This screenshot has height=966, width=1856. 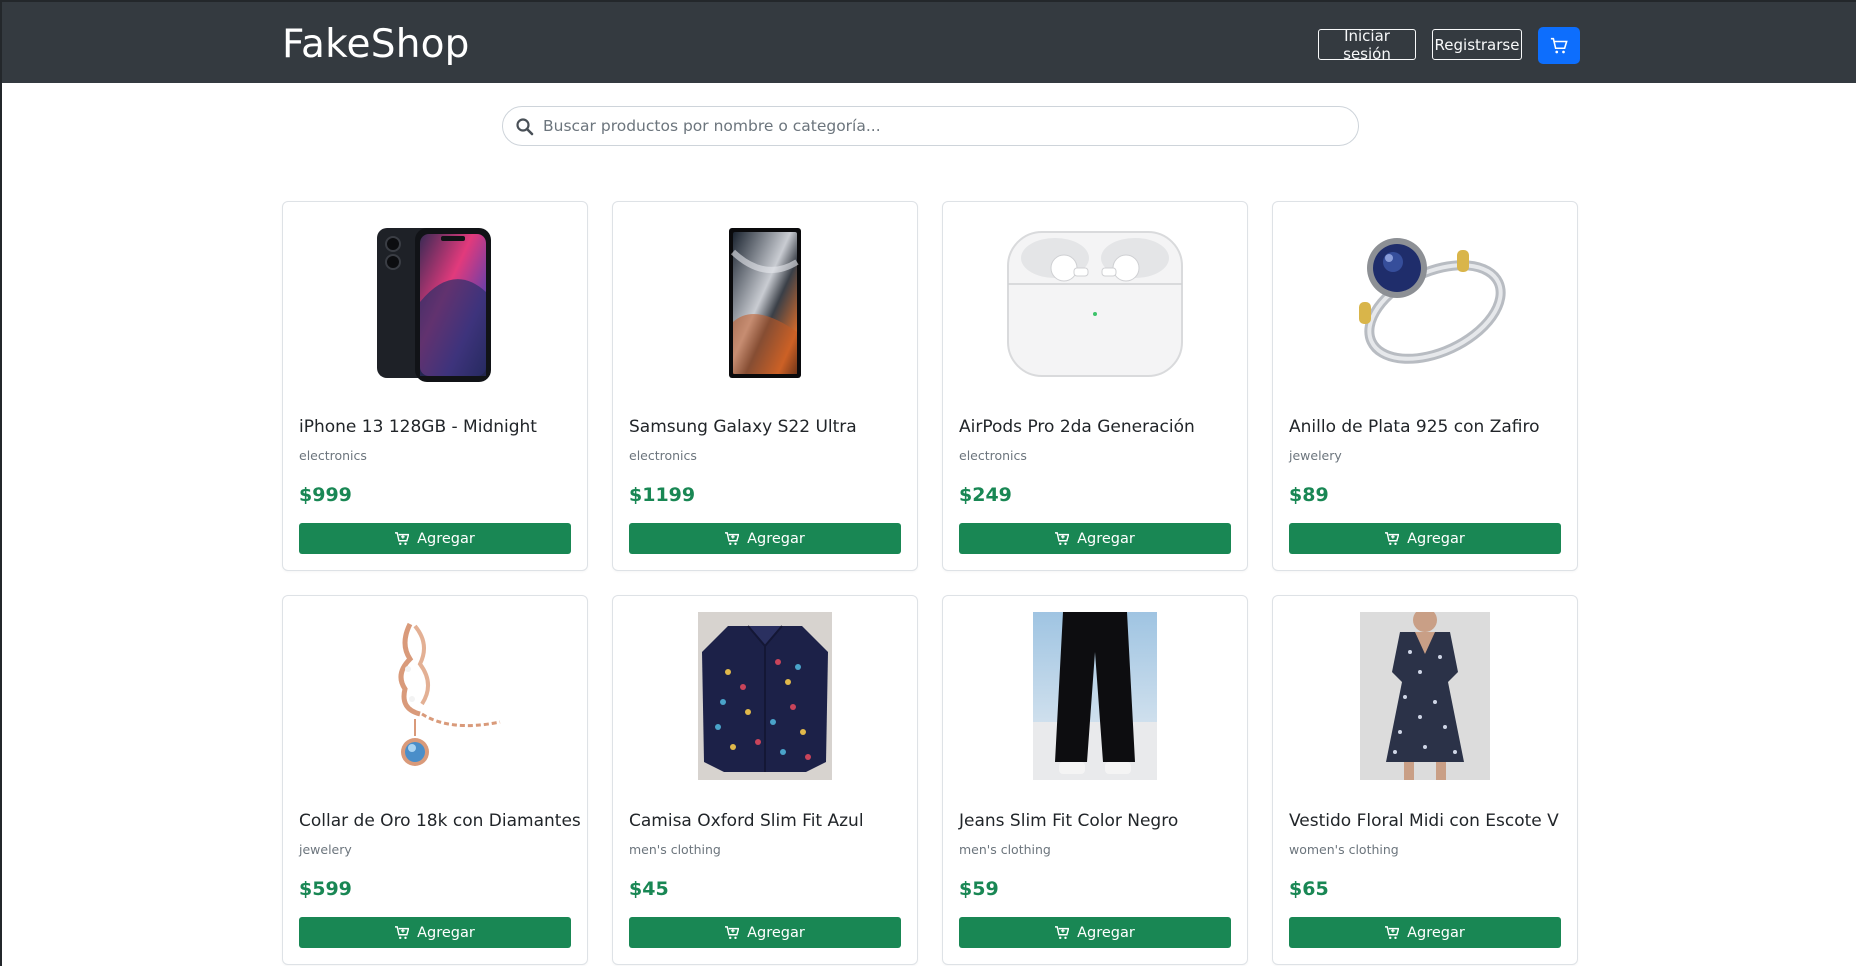 What do you see at coordinates (1068, 821) in the screenshot?
I see `product-title: Jeans Slim Fit Color Negro` at bounding box center [1068, 821].